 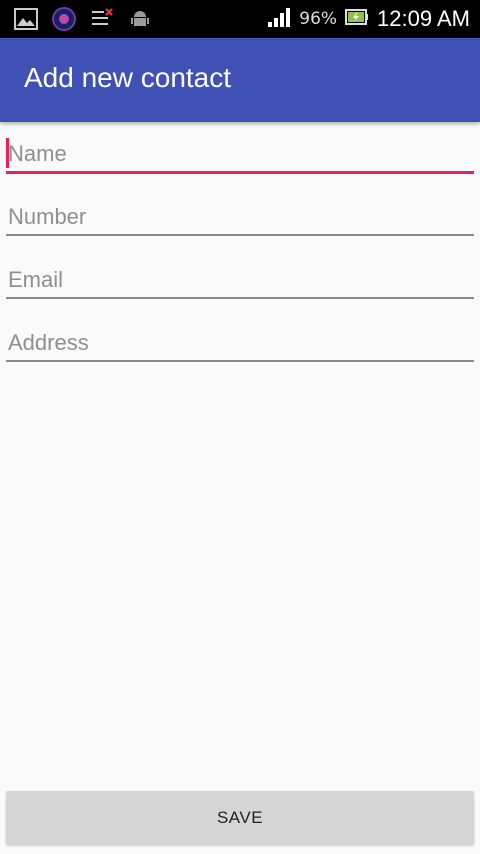 I want to click on address-field, so click(x=240, y=343).